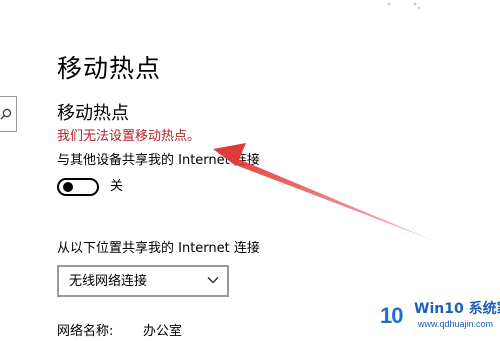 This screenshot has width=500, height=341. I want to click on arrow-icon, so click(322, 191).